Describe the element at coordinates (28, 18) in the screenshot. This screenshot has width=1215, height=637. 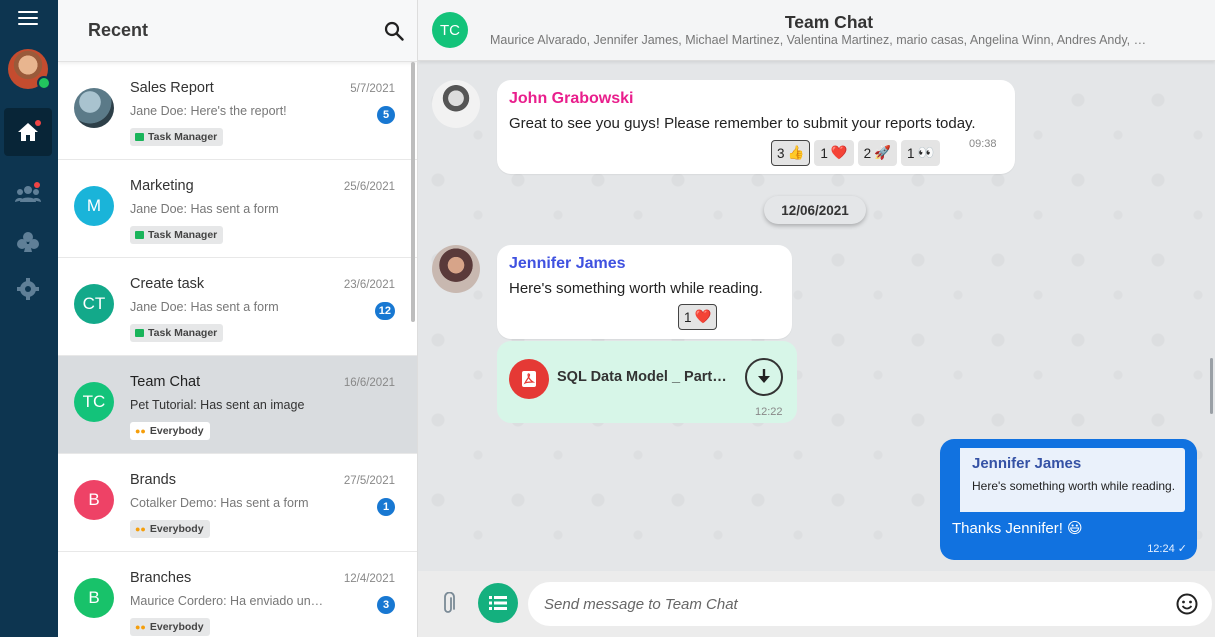
I see `menu-icon` at that location.